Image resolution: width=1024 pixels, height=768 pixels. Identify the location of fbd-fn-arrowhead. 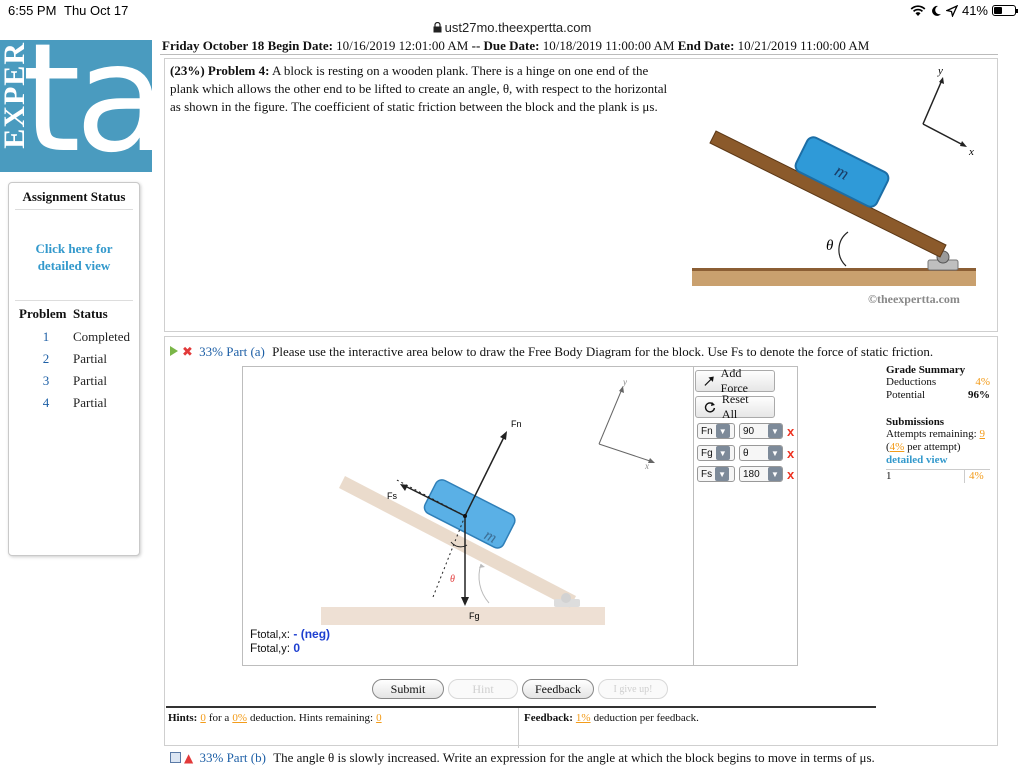
(503, 435).